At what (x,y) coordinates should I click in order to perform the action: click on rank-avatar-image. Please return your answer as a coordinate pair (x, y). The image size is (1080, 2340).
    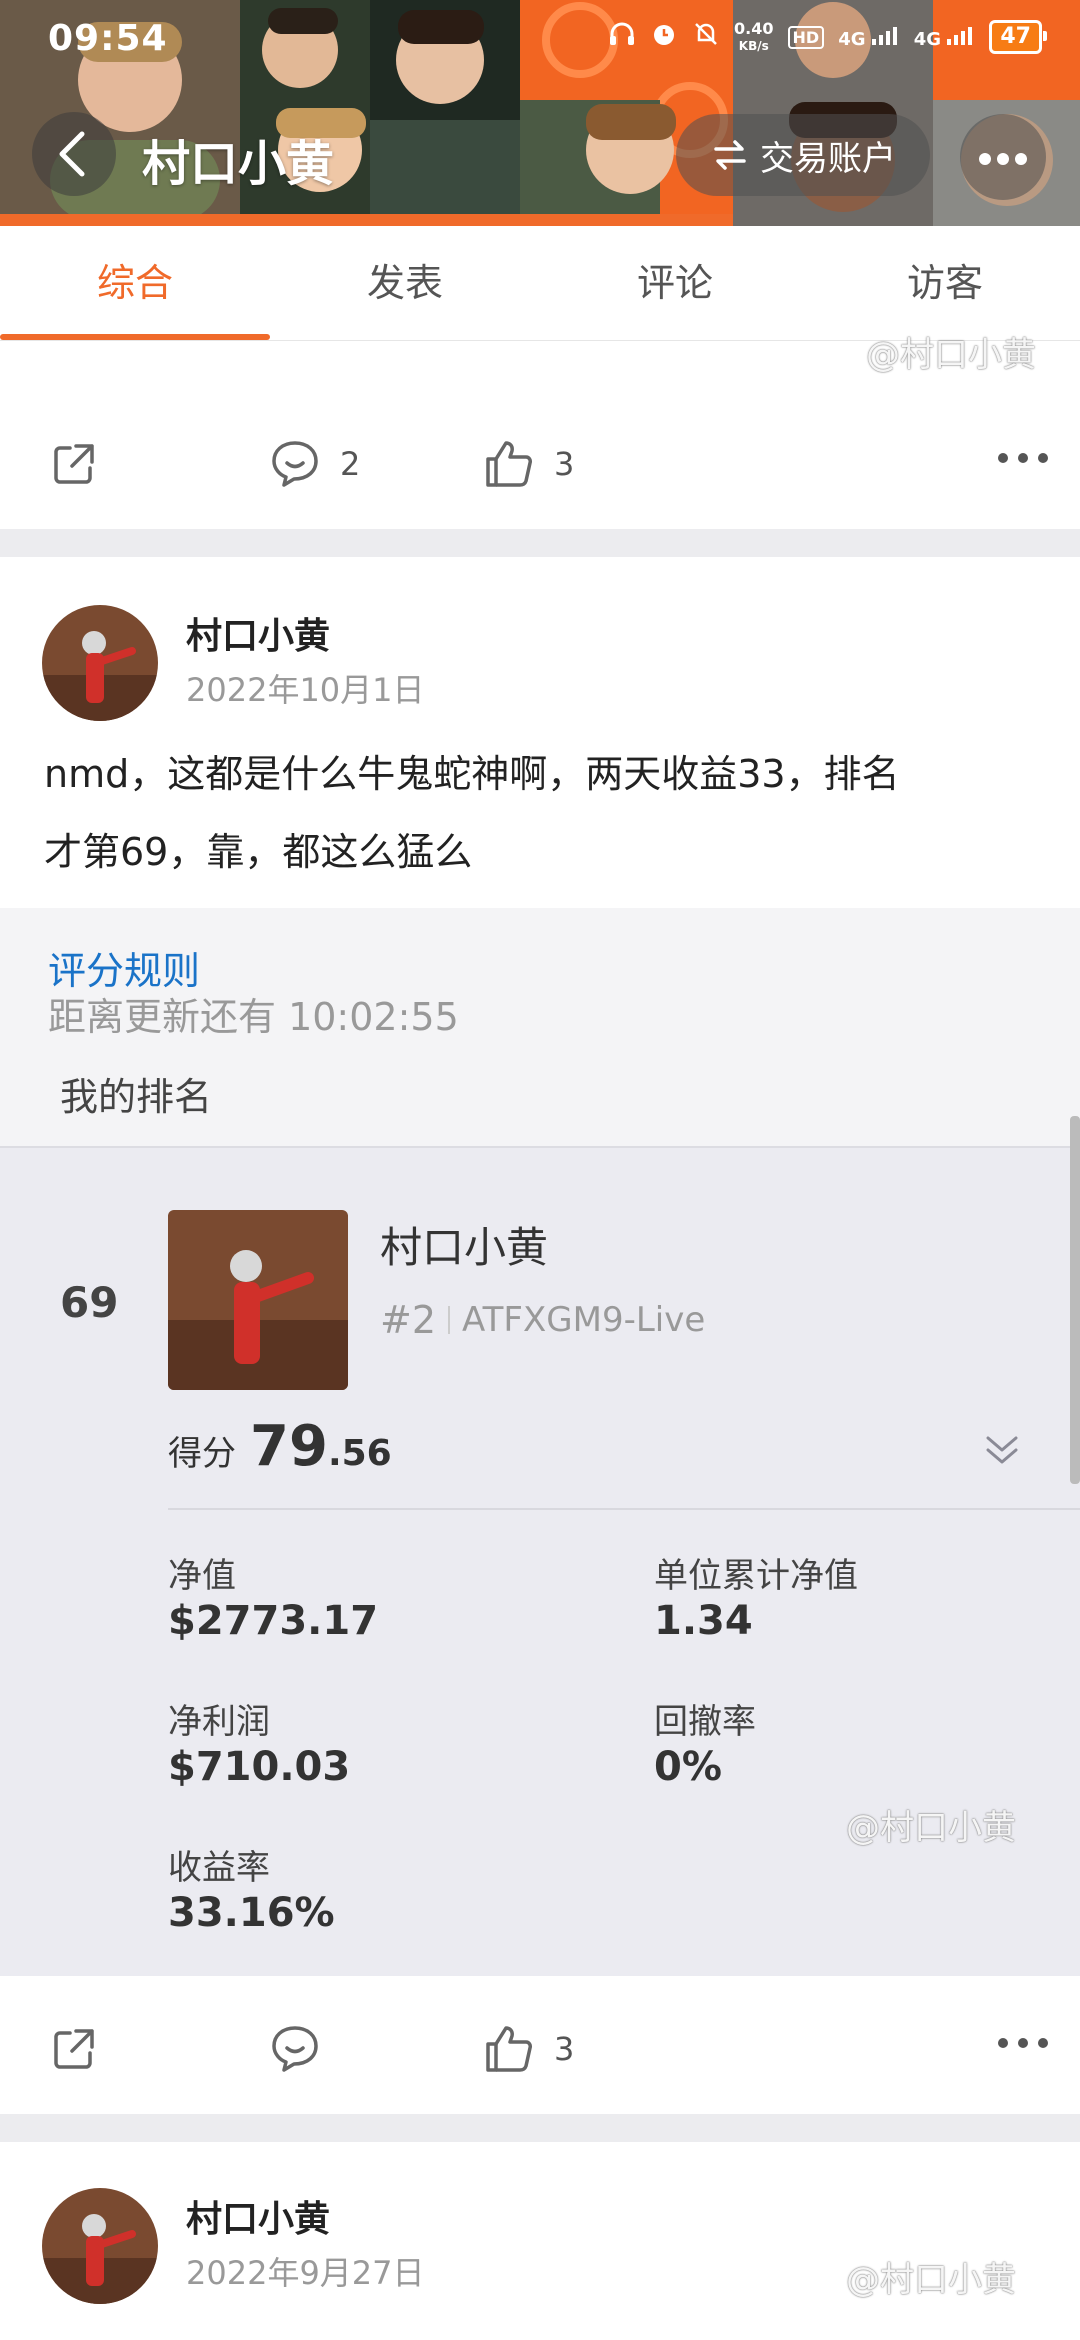
    Looking at the image, I should click on (258, 1300).